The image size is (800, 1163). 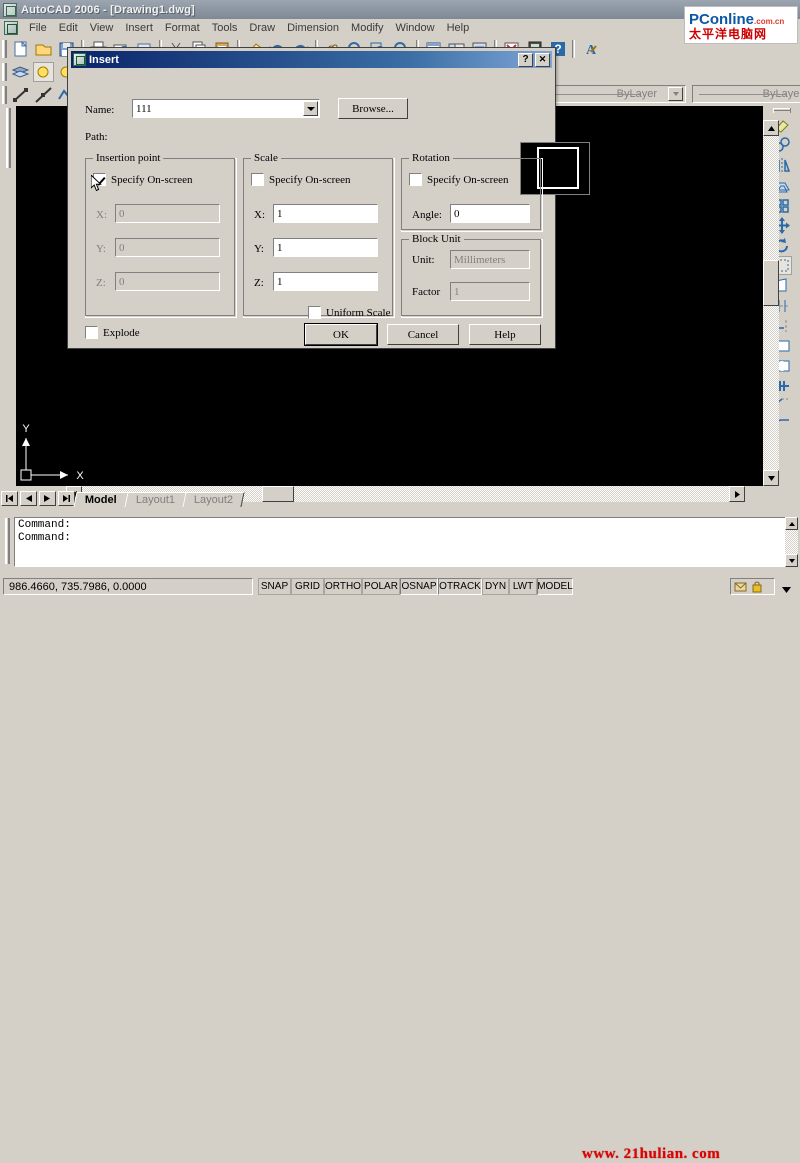 I want to click on scale-z-label: Z:, so click(x=259, y=283).